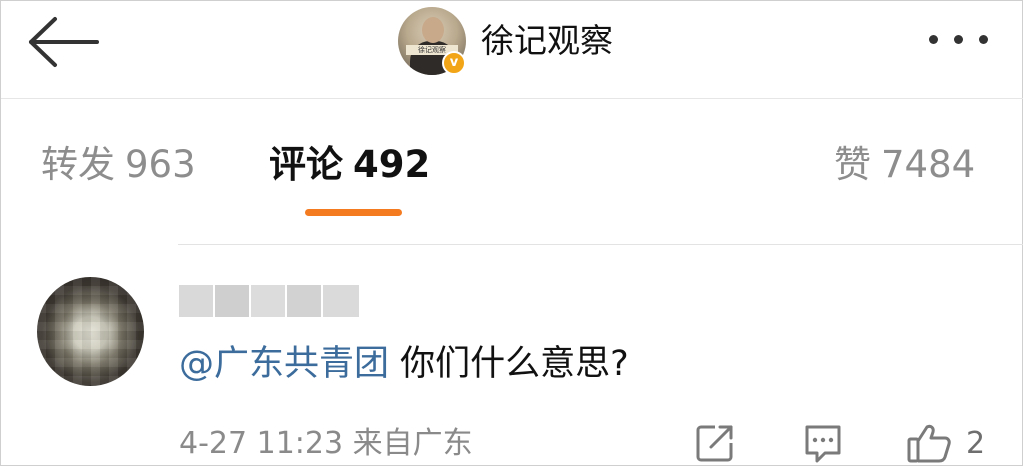  Describe the element at coordinates (454, 63) in the screenshot. I see `verified-badge-icon: v` at that location.